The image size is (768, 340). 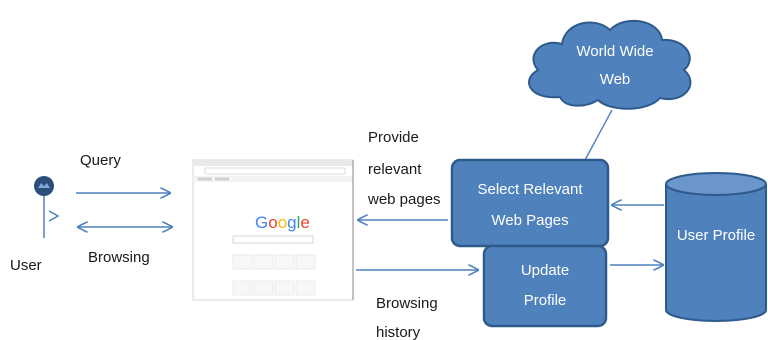 I want to click on browsing-history-label-line2: history, so click(x=398, y=332).